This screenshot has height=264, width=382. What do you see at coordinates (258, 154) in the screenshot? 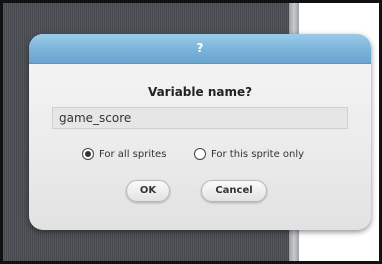
I see `radio-label-this-sprite: For this sprite only` at bounding box center [258, 154].